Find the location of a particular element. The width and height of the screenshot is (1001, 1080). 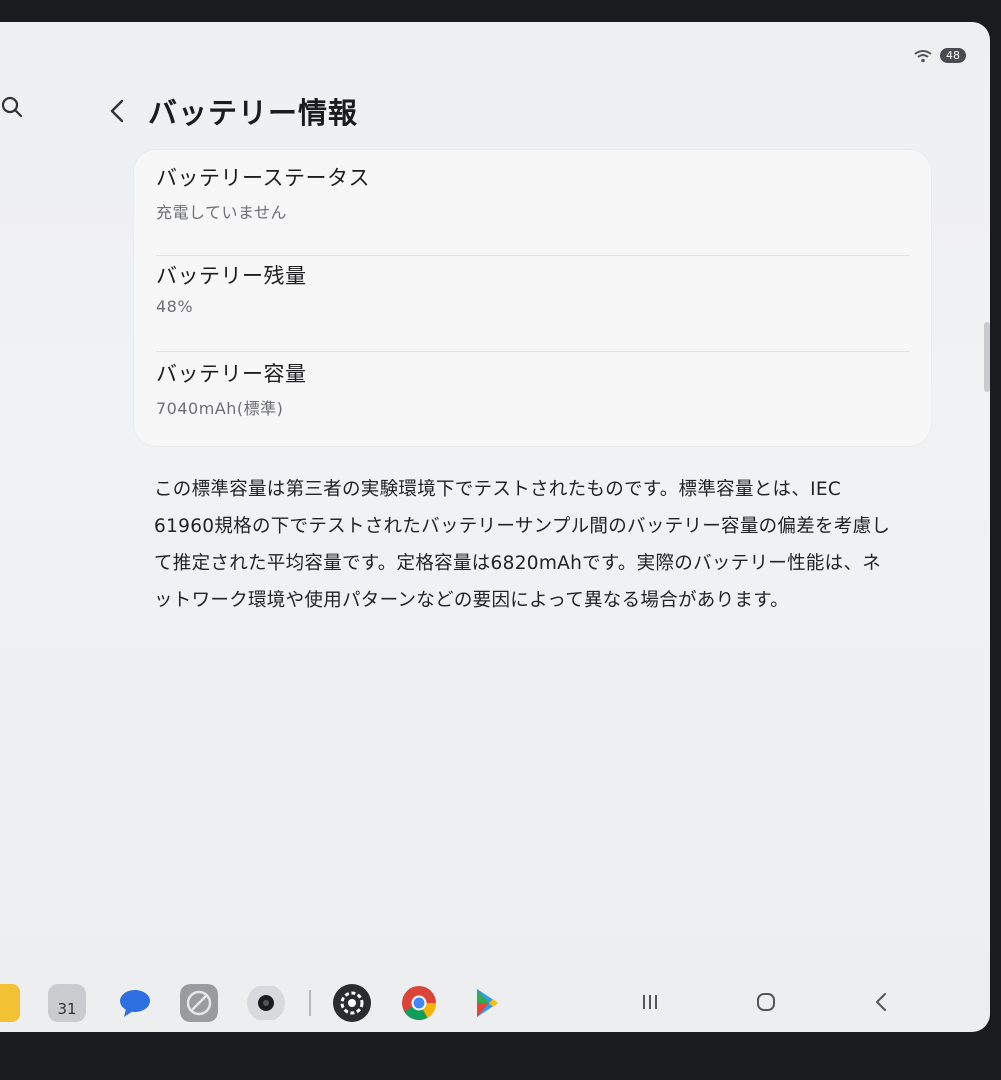

play-store-icon is located at coordinates (487, 1003).